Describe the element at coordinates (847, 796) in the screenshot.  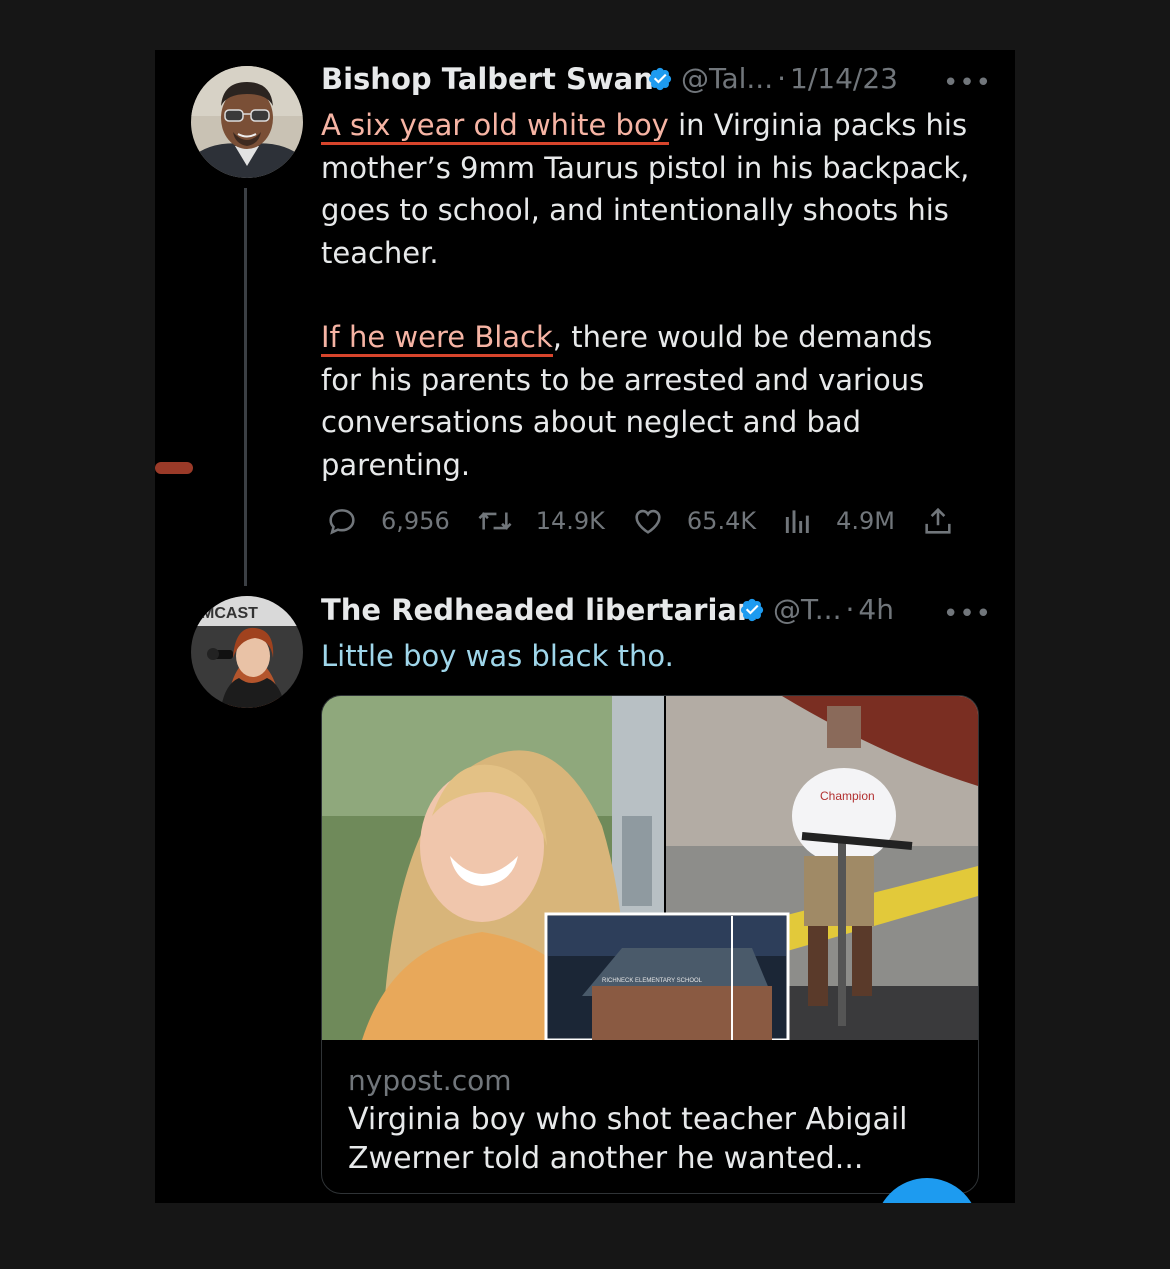
I see `shirt-logo-text: Champion` at that location.